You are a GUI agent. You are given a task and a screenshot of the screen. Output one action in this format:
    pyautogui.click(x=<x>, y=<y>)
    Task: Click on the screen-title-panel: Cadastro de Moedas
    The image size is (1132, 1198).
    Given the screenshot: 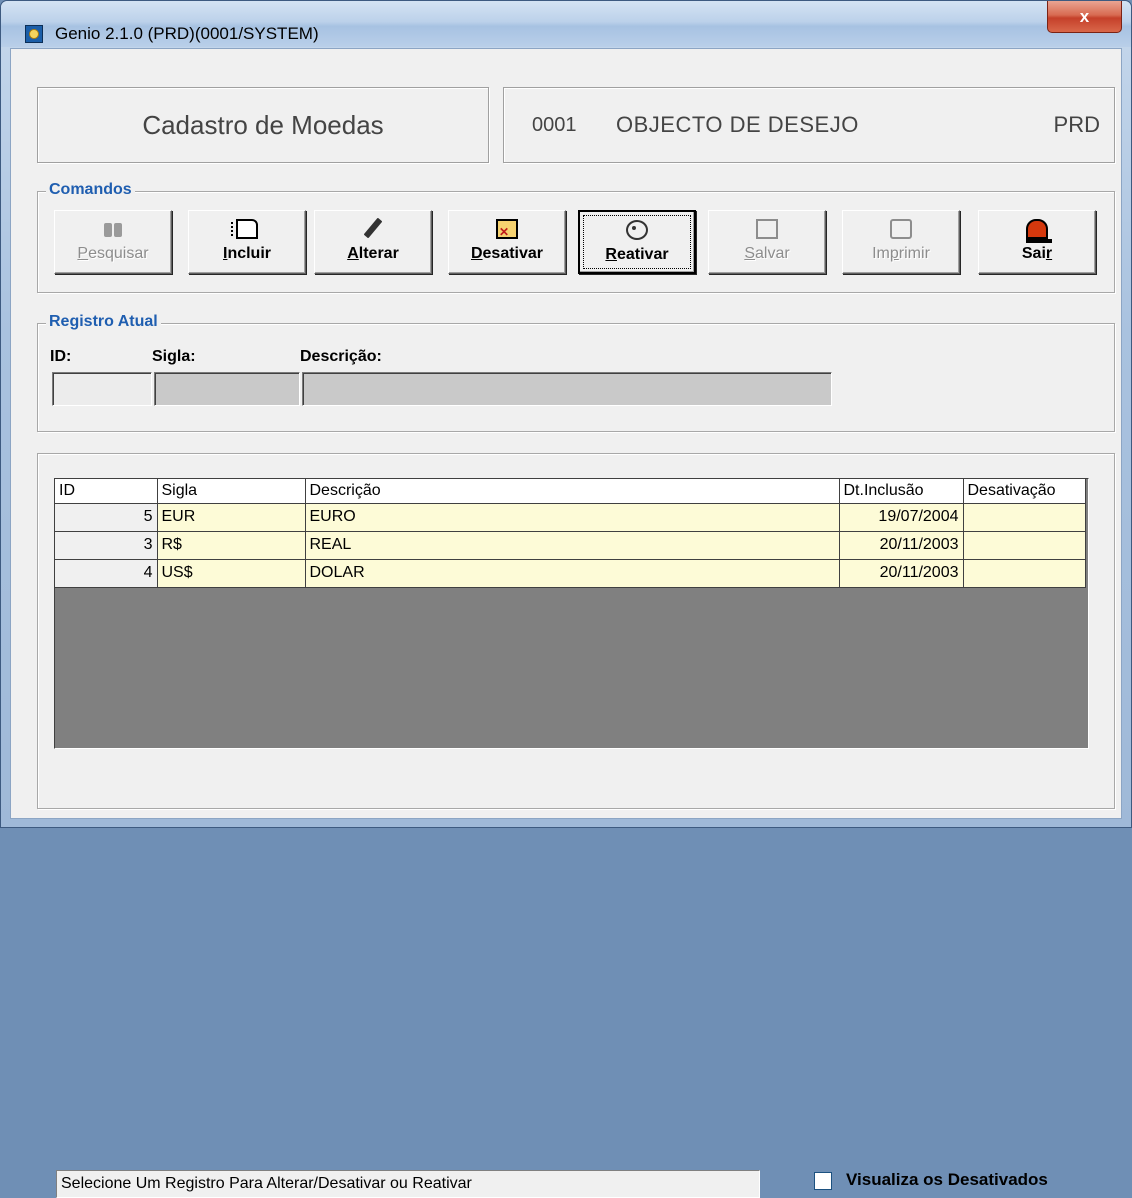 What is the action you would take?
    pyautogui.click(x=263, y=125)
    